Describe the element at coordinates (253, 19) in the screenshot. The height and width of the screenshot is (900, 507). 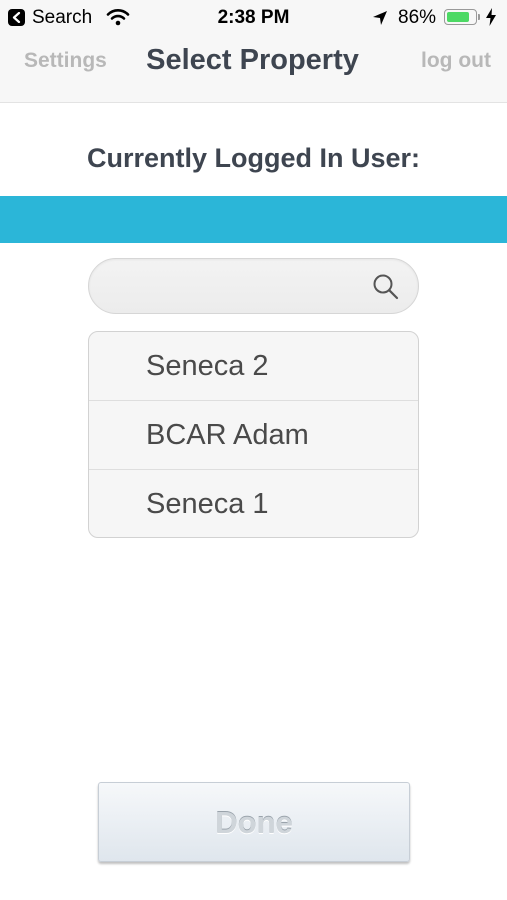
I see `status-bar: Search 2:38 PM 86%` at that location.